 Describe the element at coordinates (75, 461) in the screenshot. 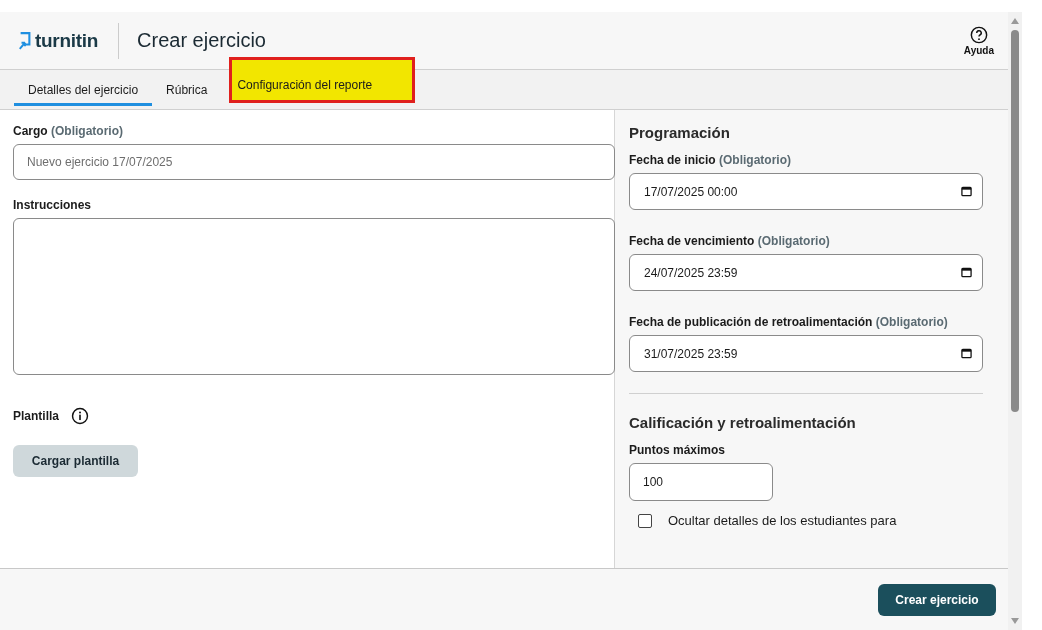

I see `upload-template-button: Cargar plantilla` at that location.